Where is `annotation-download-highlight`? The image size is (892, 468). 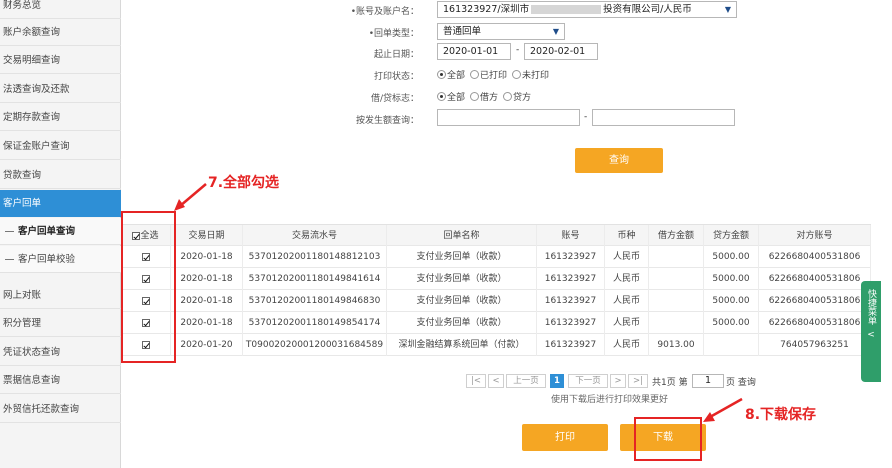
annotation-download-highlight is located at coordinates (668, 439).